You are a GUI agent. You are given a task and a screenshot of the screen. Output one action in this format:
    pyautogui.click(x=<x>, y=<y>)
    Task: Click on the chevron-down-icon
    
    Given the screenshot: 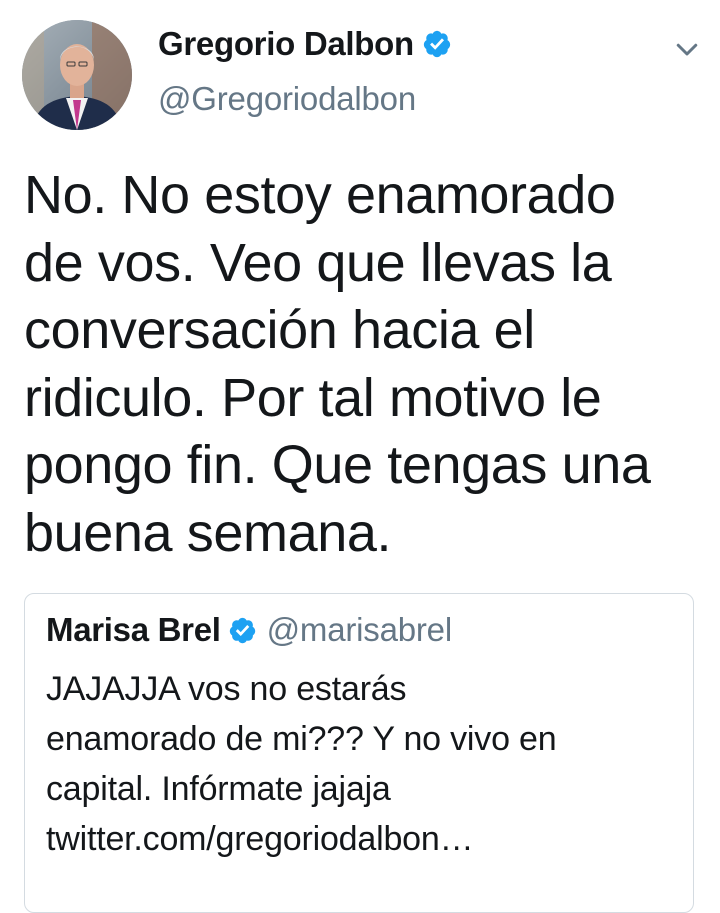 What is the action you would take?
    pyautogui.click(x=687, y=49)
    